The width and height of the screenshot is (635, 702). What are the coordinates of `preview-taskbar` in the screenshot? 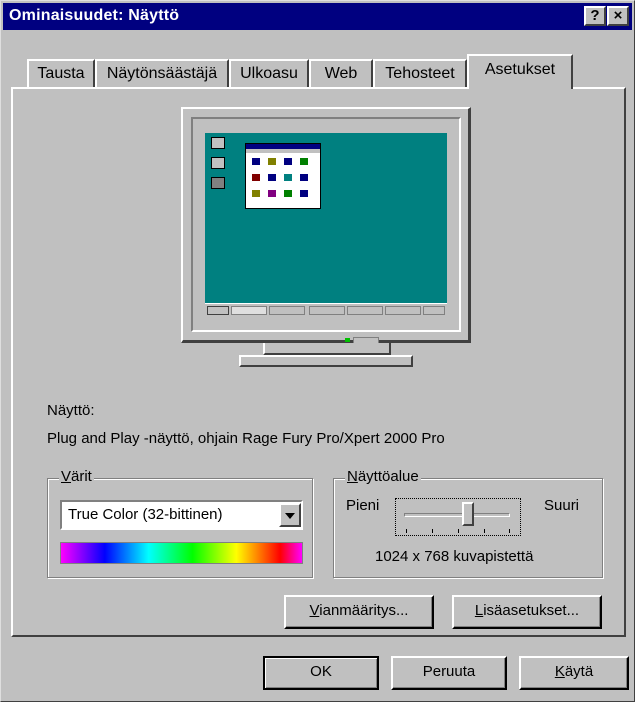 It's located at (326, 309).